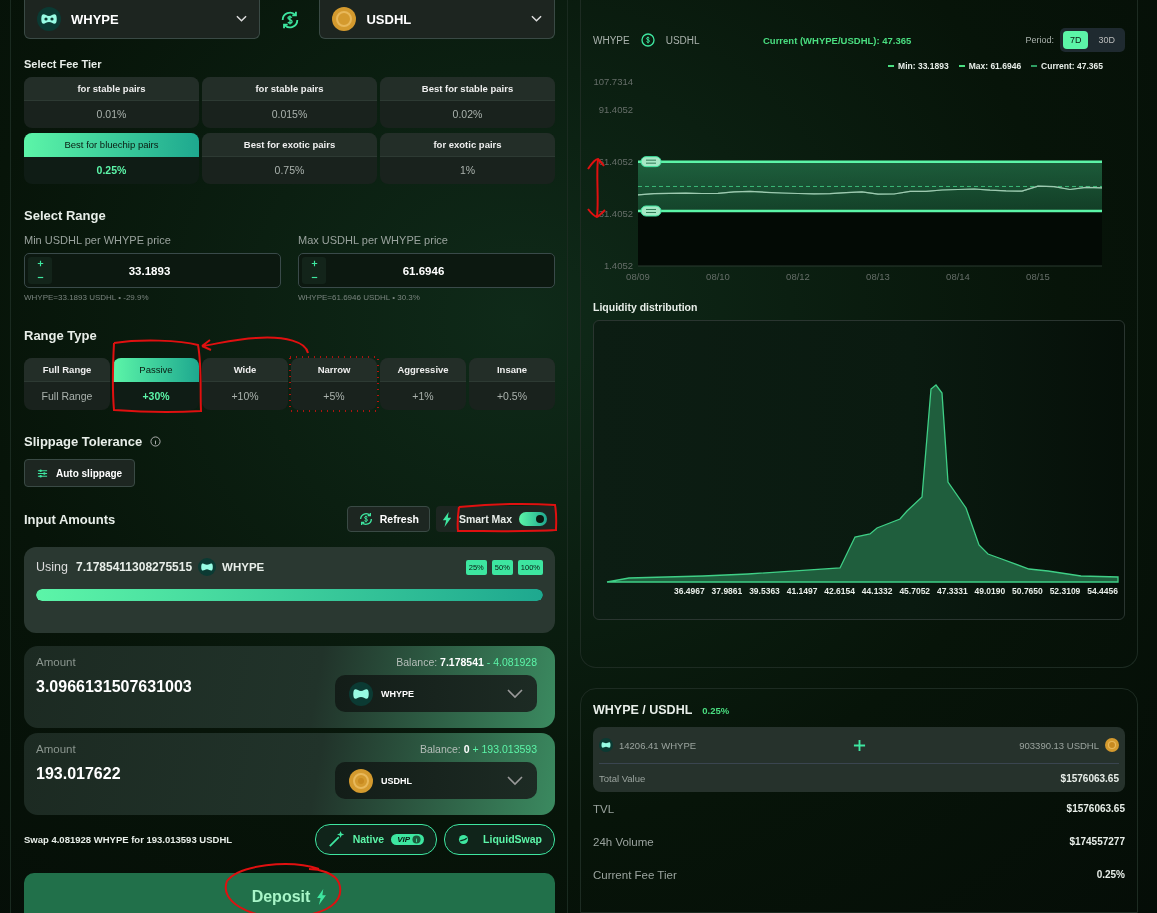  I want to click on range-type-option: Passive +30%, so click(156, 384).